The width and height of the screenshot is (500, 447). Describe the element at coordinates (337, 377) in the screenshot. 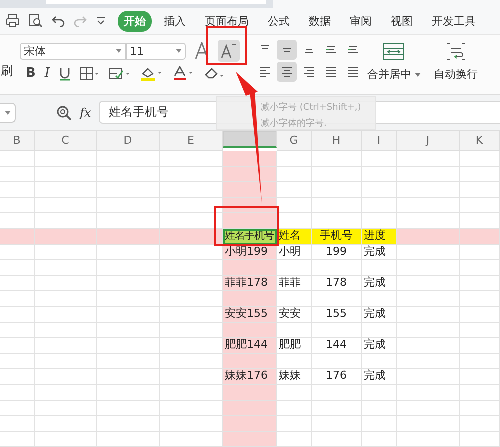

I see `table-cell: 176` at that location.